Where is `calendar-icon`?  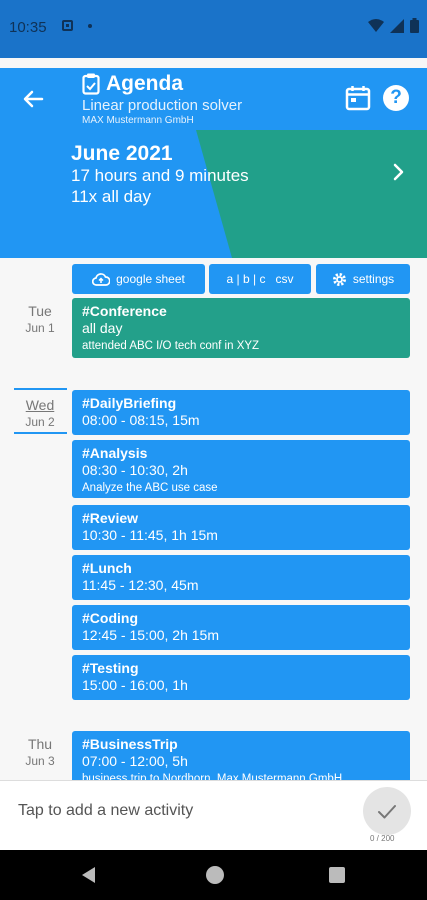 calendar-icon is located at coordinates (358, 98).